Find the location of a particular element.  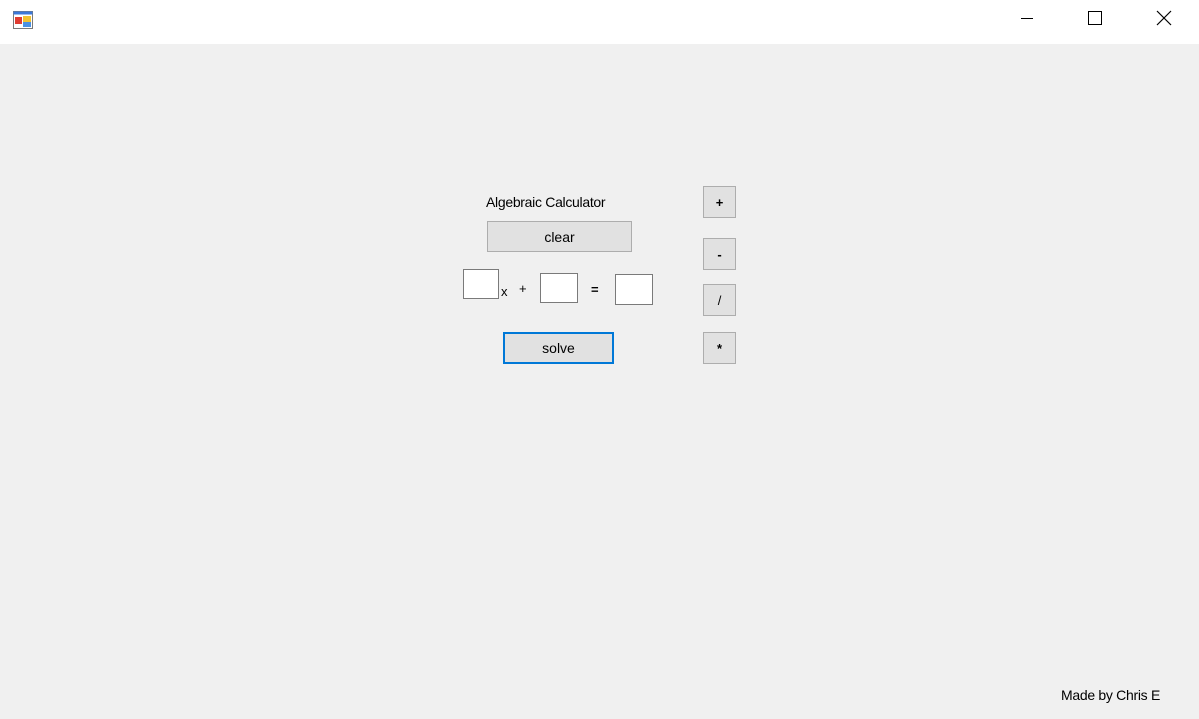

minimize-icon is located at coordinates (1027, 20).